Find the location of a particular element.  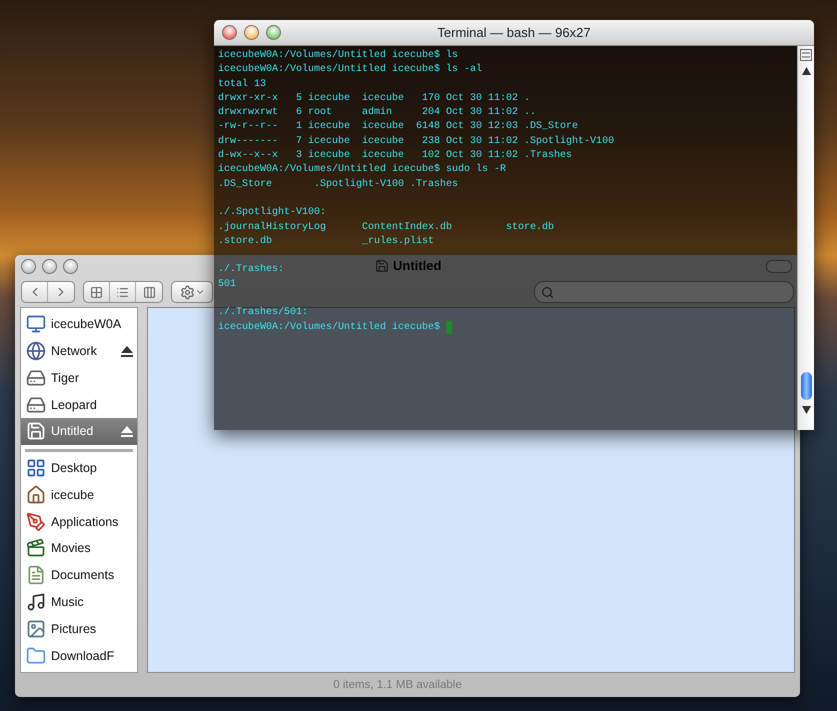

pen-icon is located at coordinates (36, 522).